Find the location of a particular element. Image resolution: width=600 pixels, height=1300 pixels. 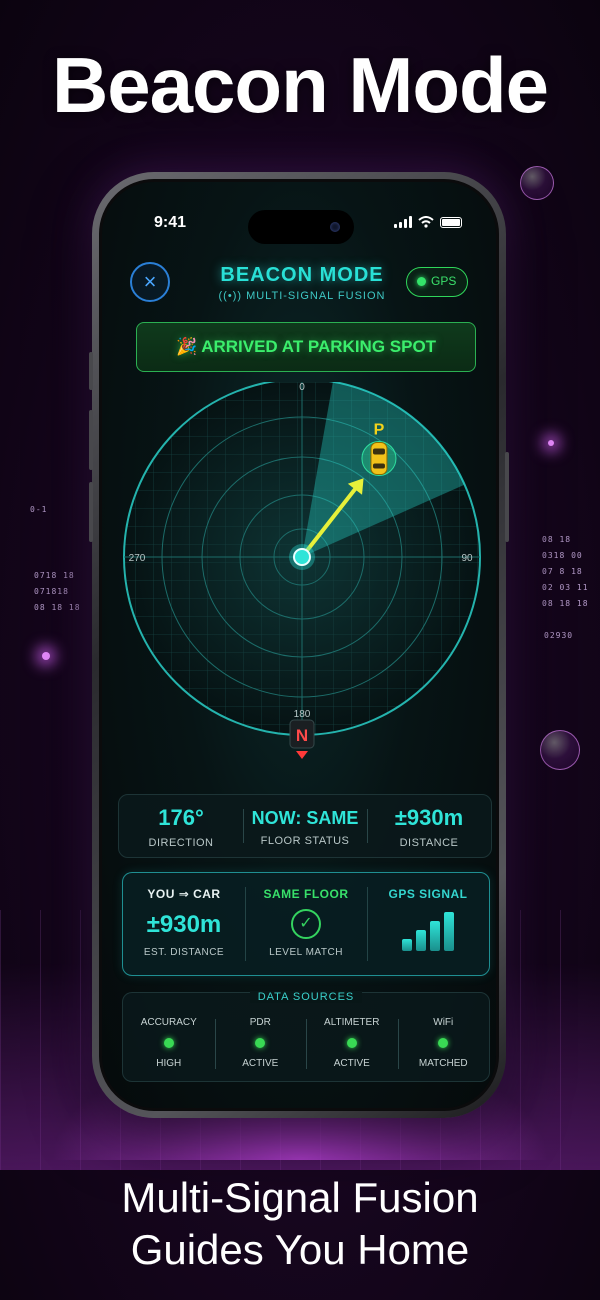

info-title: GPS SIGNAL is located at coordinates (428, 894).